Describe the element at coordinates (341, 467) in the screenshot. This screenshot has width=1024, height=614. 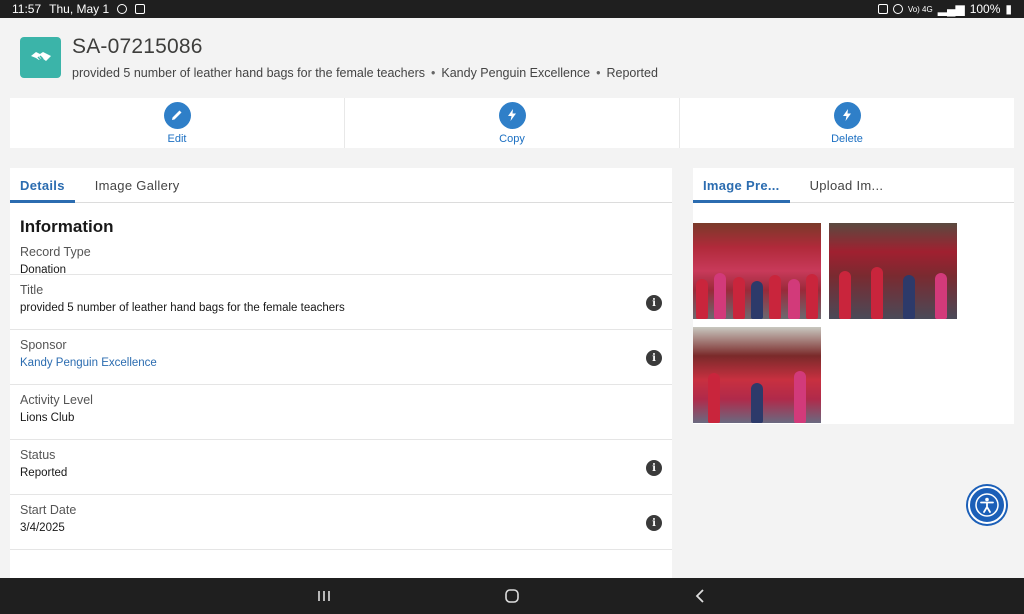
I see `field-status: Status Reported i` at that location.